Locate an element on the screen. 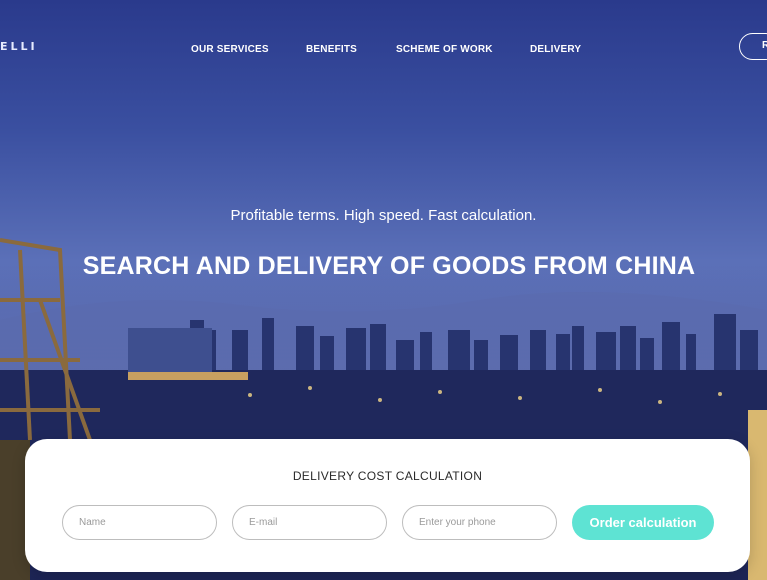 The height and width of the screenshot is (580, 767). name-input is located at coordinates (139, 522).